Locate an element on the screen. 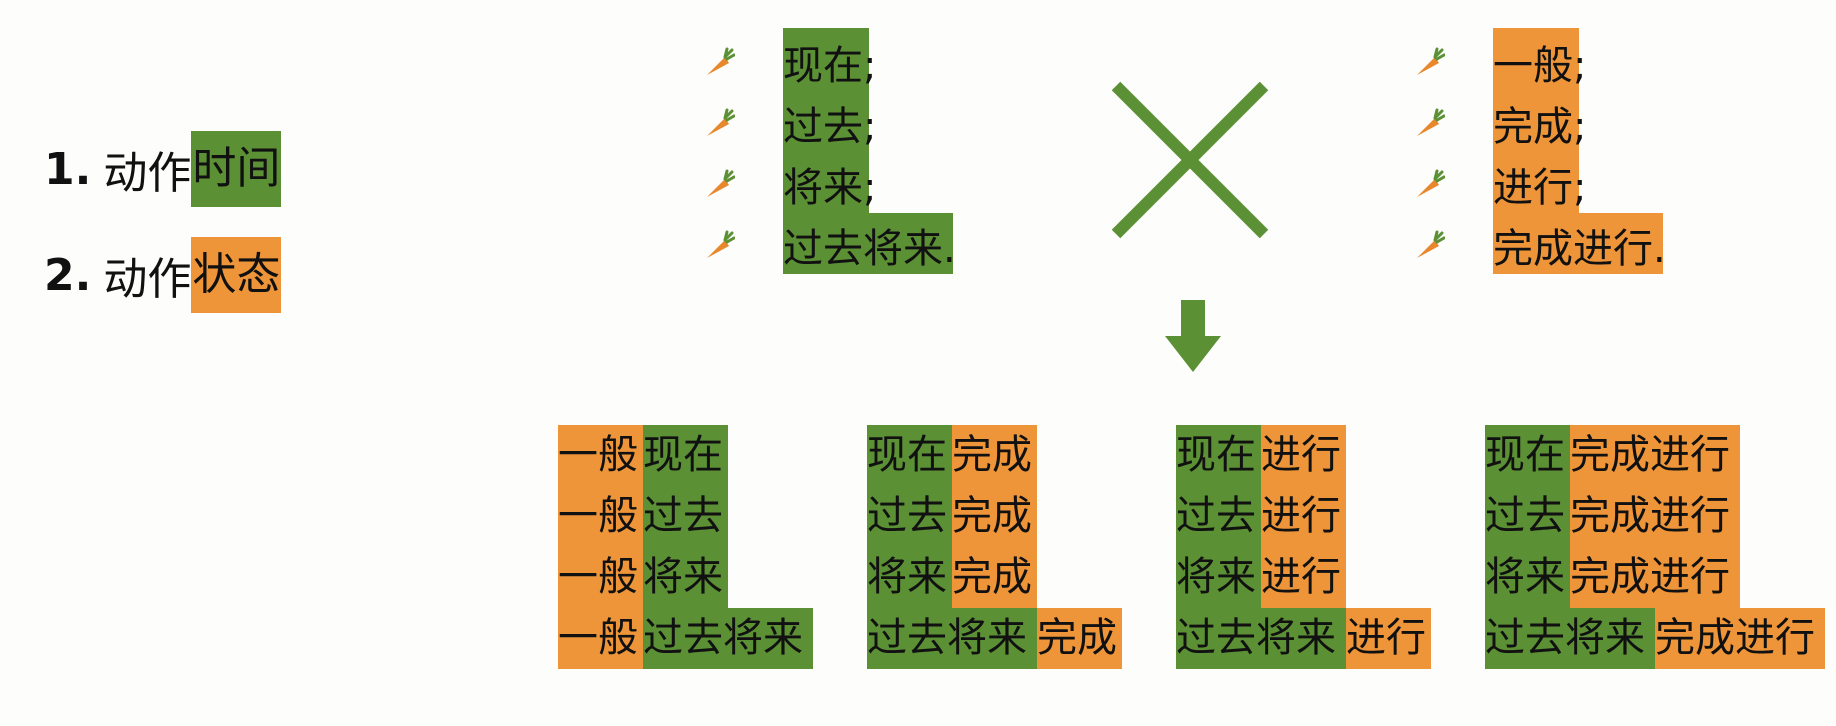 The image size is (1836, 726). legend-number: 1. is located at coordinates (68, 169).